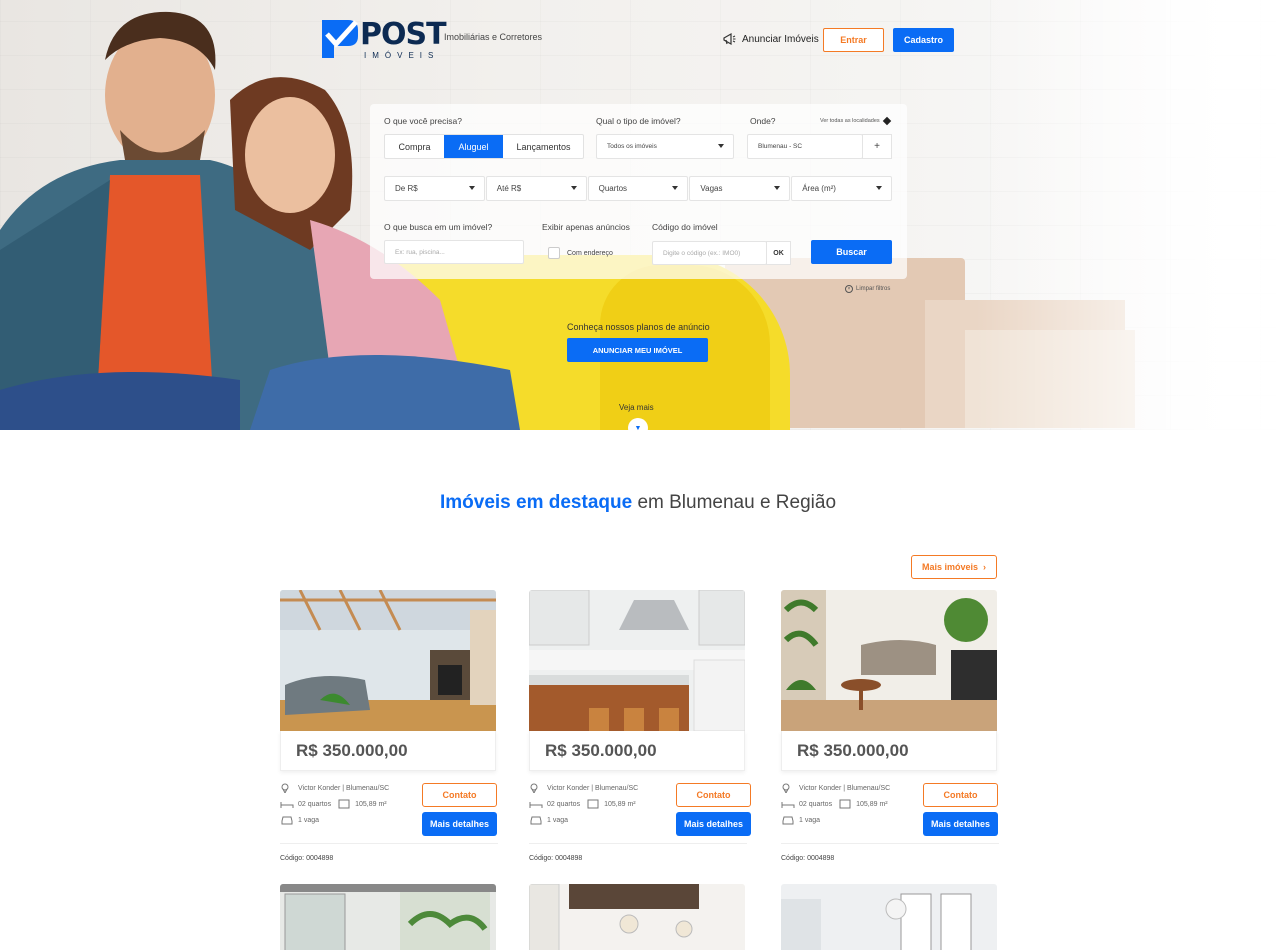 The width and height of the screenshot is (1276, 950). Describe the element at coordinates (819, 188) in the screenshot. I see `area-label: Área (m²)` at that location.